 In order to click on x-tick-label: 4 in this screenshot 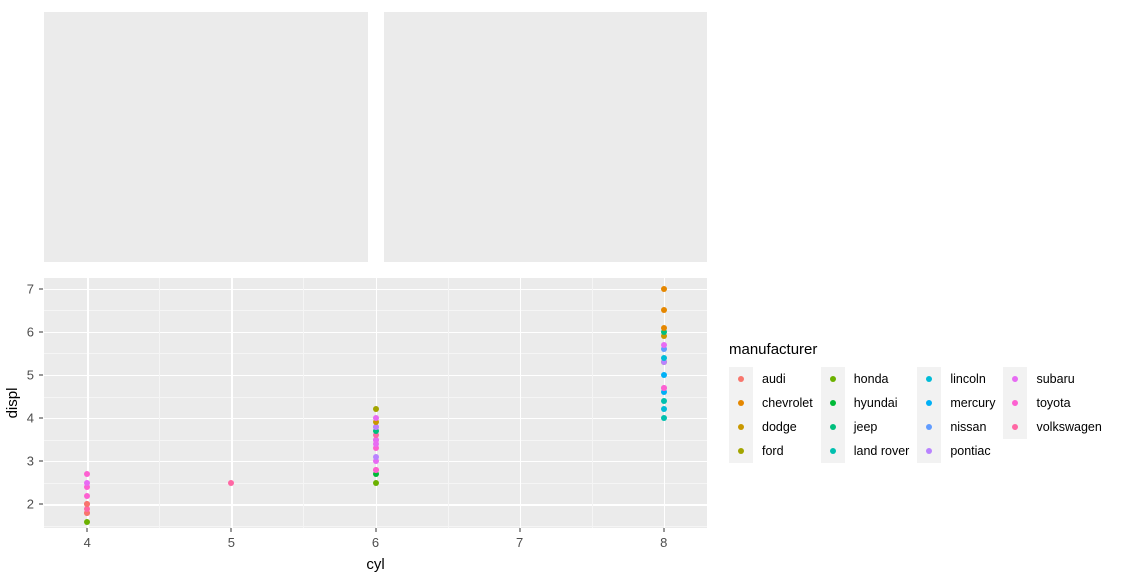, I will do `click(87, 542)`.